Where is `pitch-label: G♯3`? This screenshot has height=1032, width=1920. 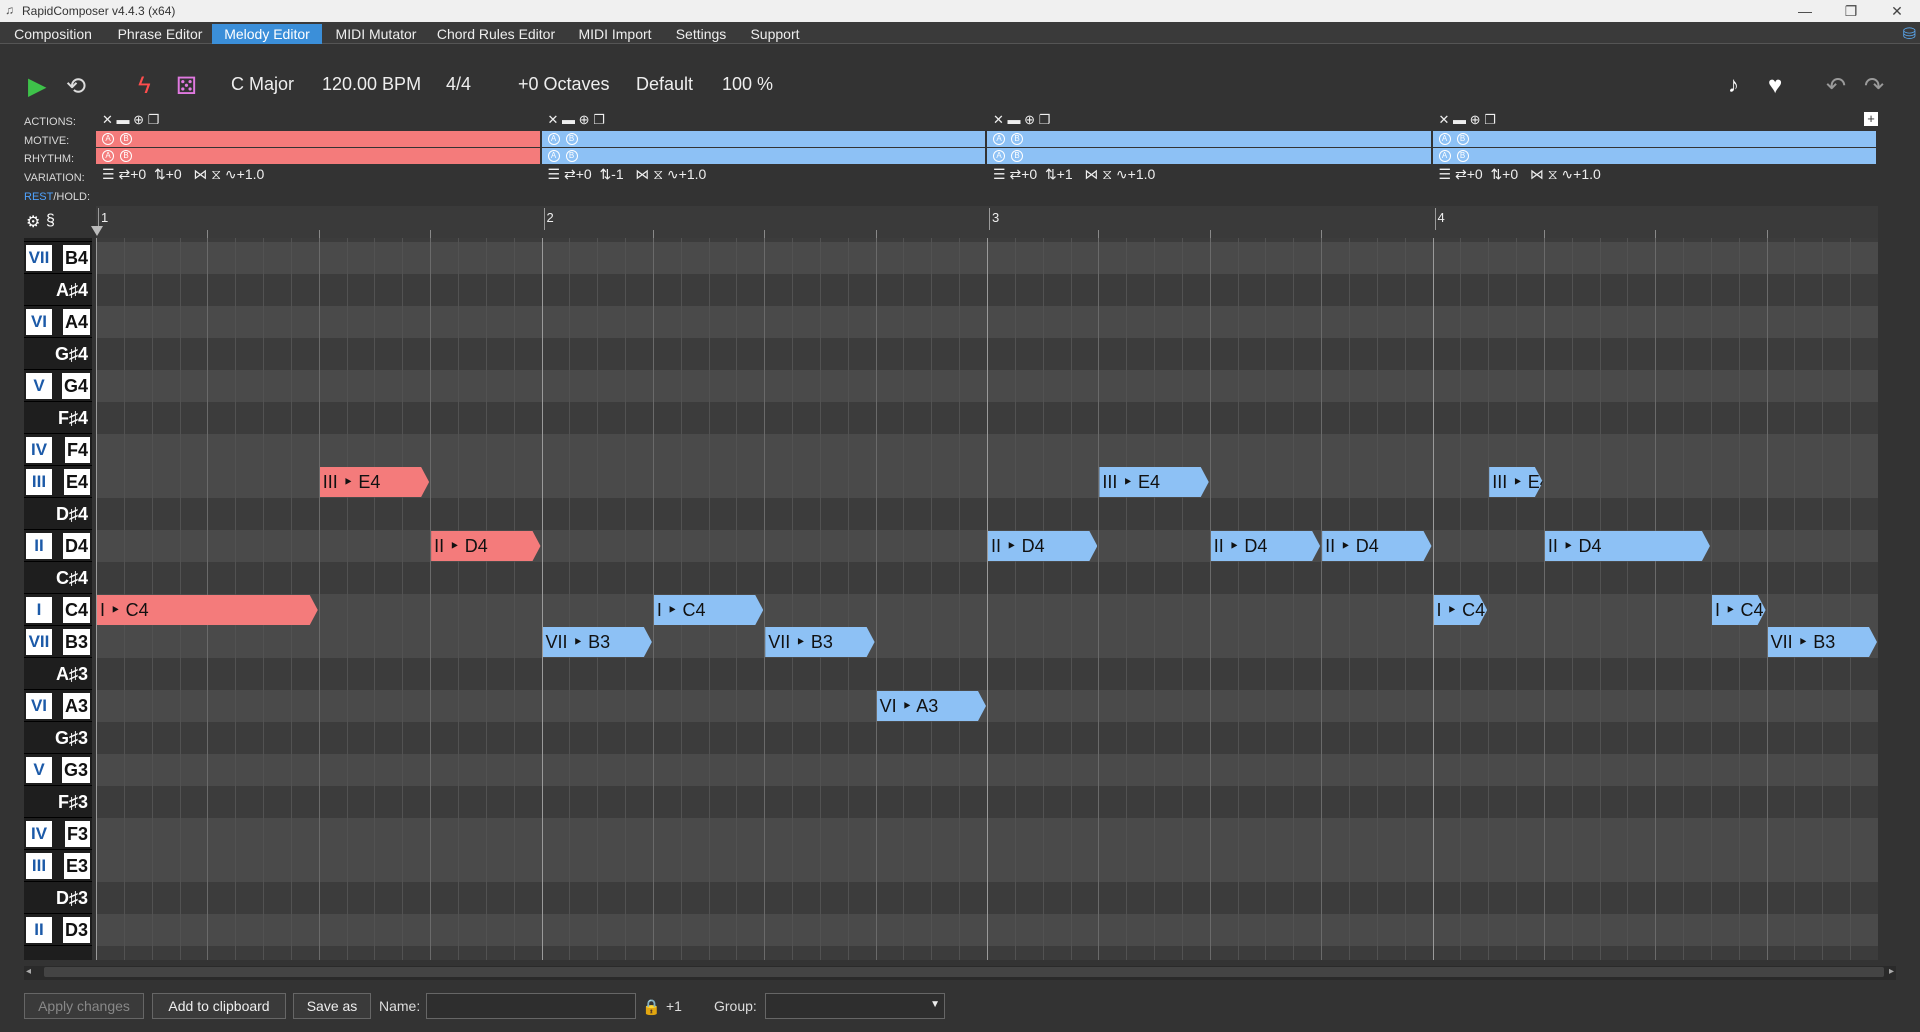
pitch-label: G♯3 is located at coordinates (58, 738).